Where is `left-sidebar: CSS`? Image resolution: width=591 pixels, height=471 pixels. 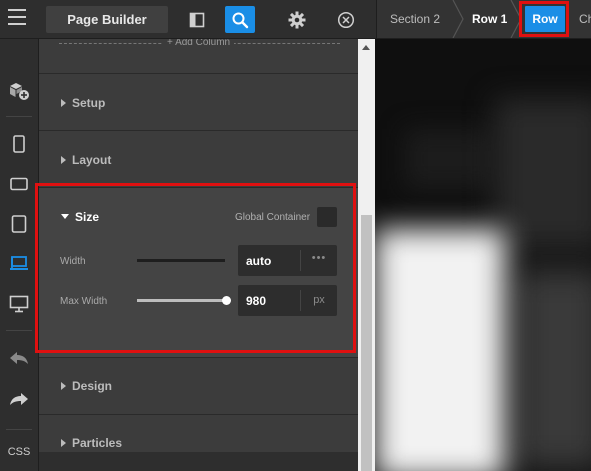 left-sidebar: CSS is located at coordinates (19, 255).